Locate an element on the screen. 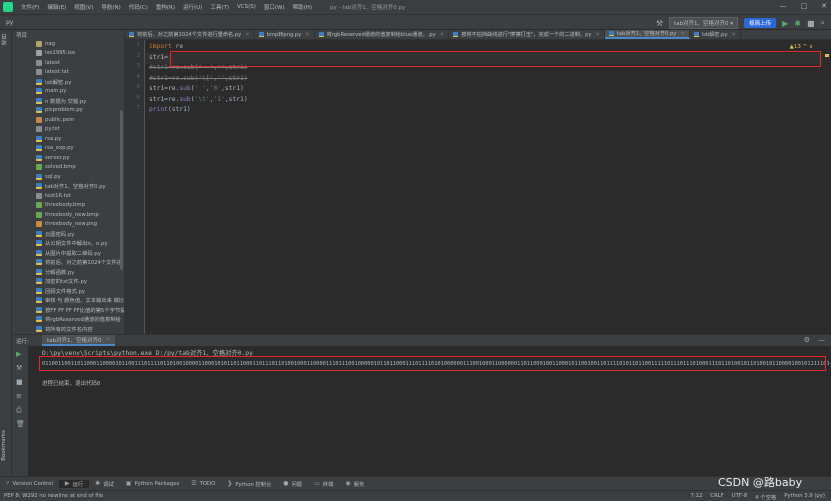  file-tree-item: 从公钥文件中解出n、e.py is located at coordinates (68, 244).